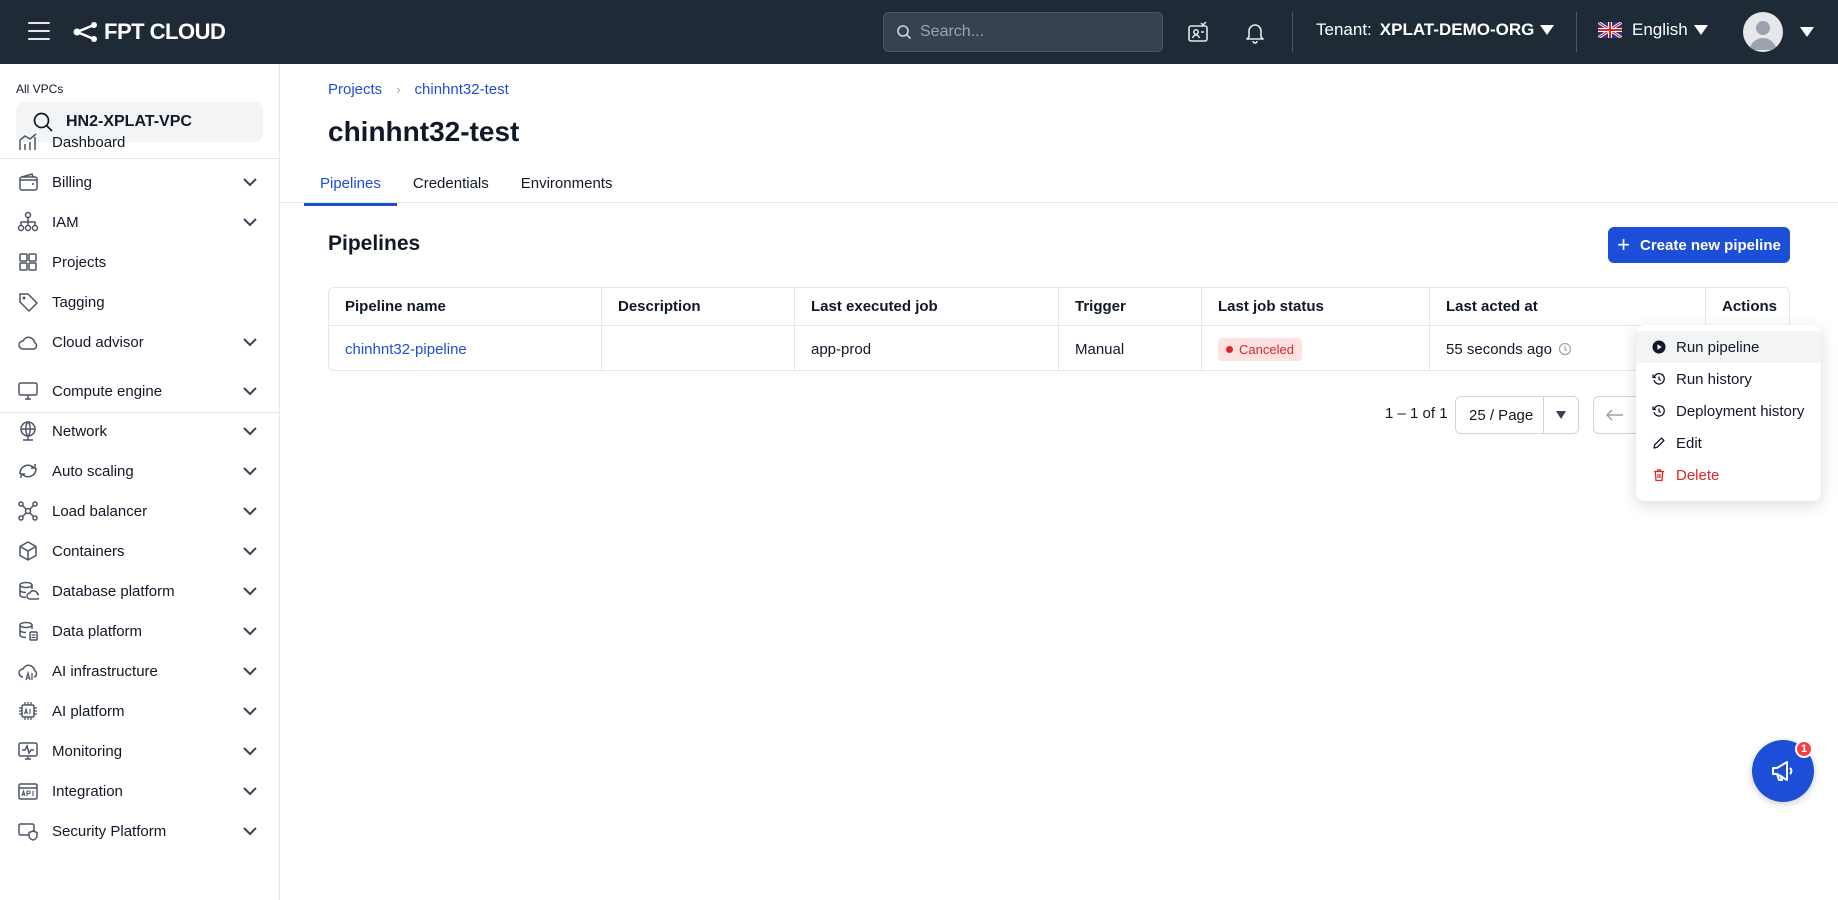 The height and width of the screenshot is (900, 1838). Describe the element at coordinates (85, 32) in the screenshot. I see `logo-network-icon` at that location.